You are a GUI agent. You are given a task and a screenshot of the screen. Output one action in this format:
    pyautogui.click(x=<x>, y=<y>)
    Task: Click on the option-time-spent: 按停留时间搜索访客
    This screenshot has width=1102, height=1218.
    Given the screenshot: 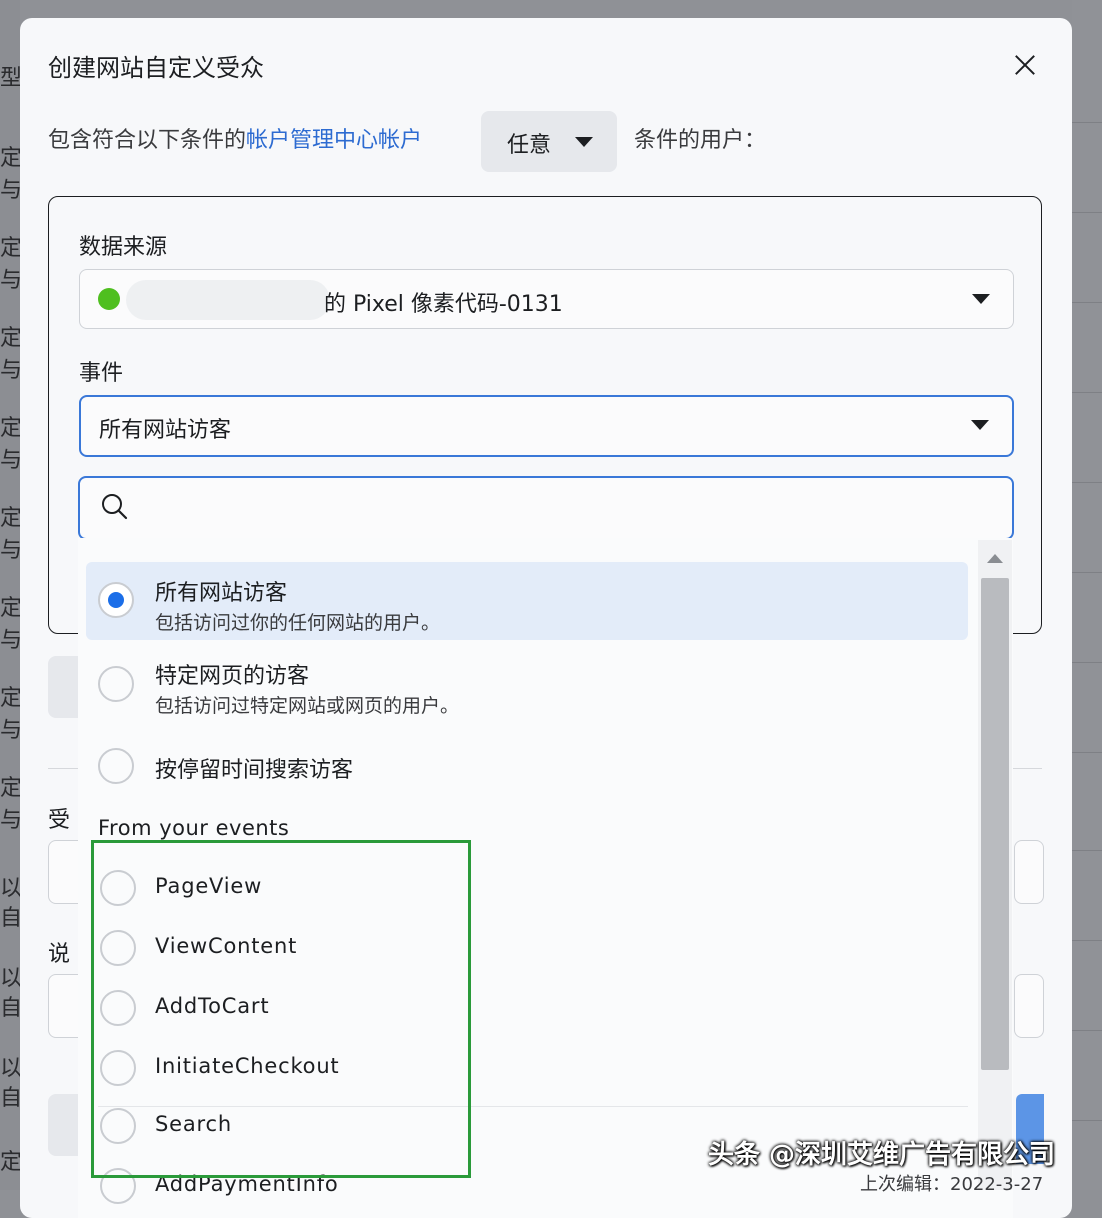 What is the action you would take?
    pyautogui.click(x=523, y=768)
    